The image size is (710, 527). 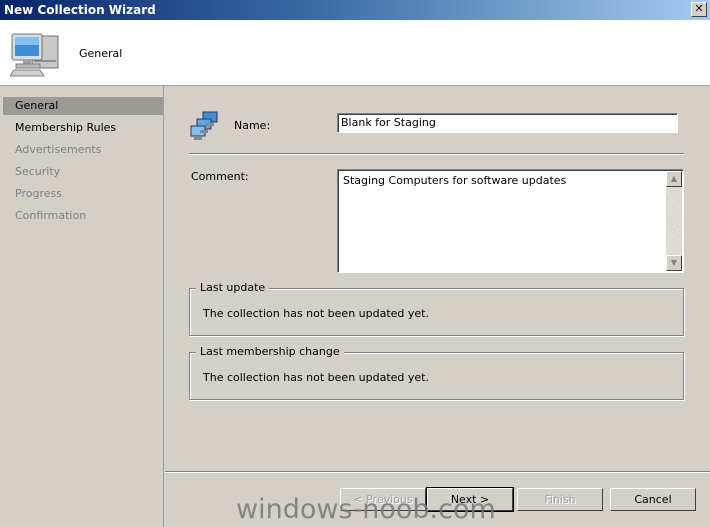 What do you see at coordinates (38, 171) in the screenshot?
I see `nav-item-security: Security` at bounding box center [38, 171].